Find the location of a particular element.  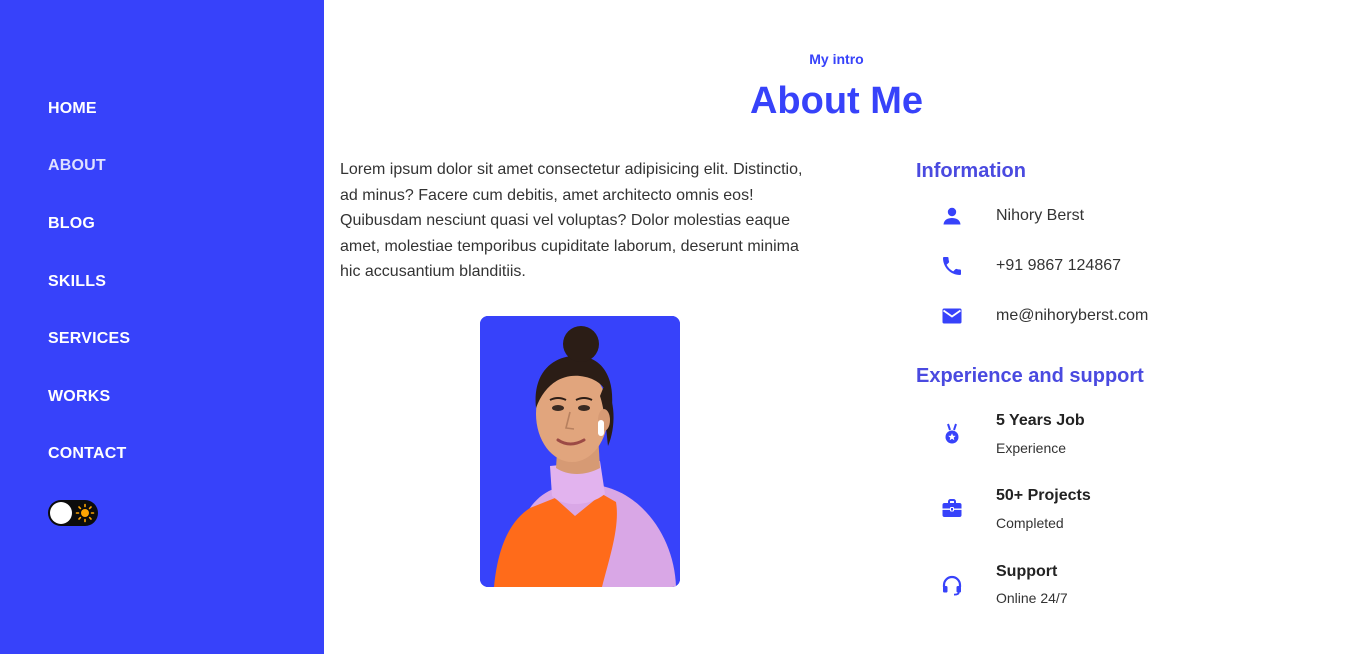

exp-item-subtitle: Completed is located at coordinates (1030, 523).